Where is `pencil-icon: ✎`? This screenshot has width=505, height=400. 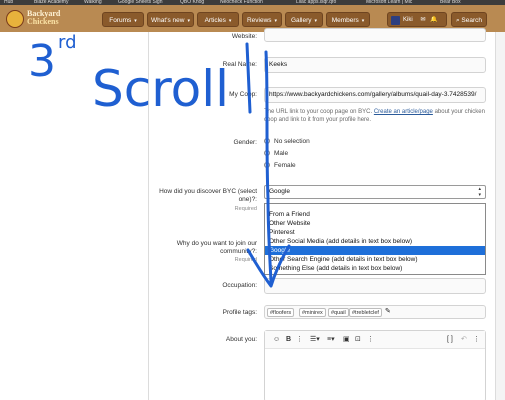 pencil-icon: ✎ is located at coordinates (388, 311).